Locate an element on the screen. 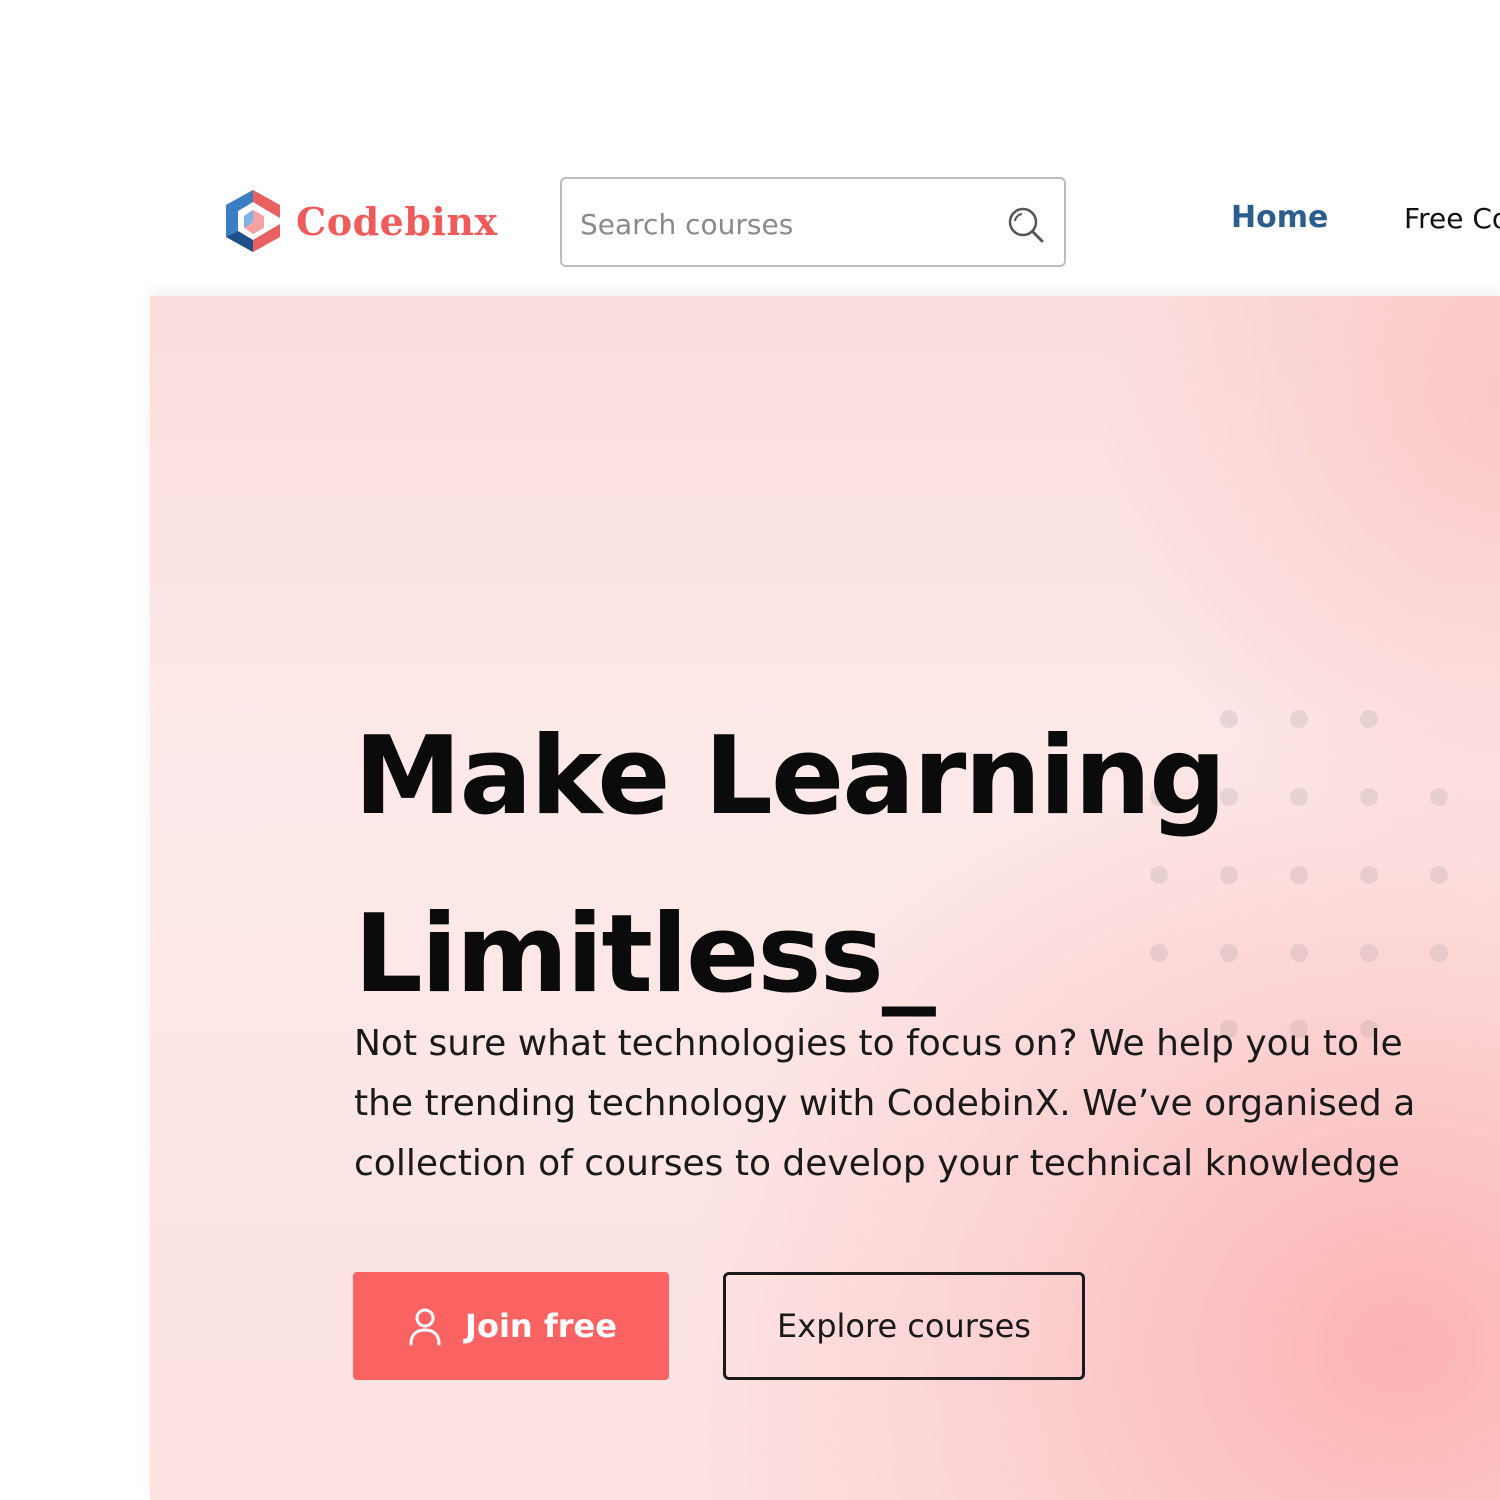  join-free-button: Join free is located at coordinates (511, 1326).